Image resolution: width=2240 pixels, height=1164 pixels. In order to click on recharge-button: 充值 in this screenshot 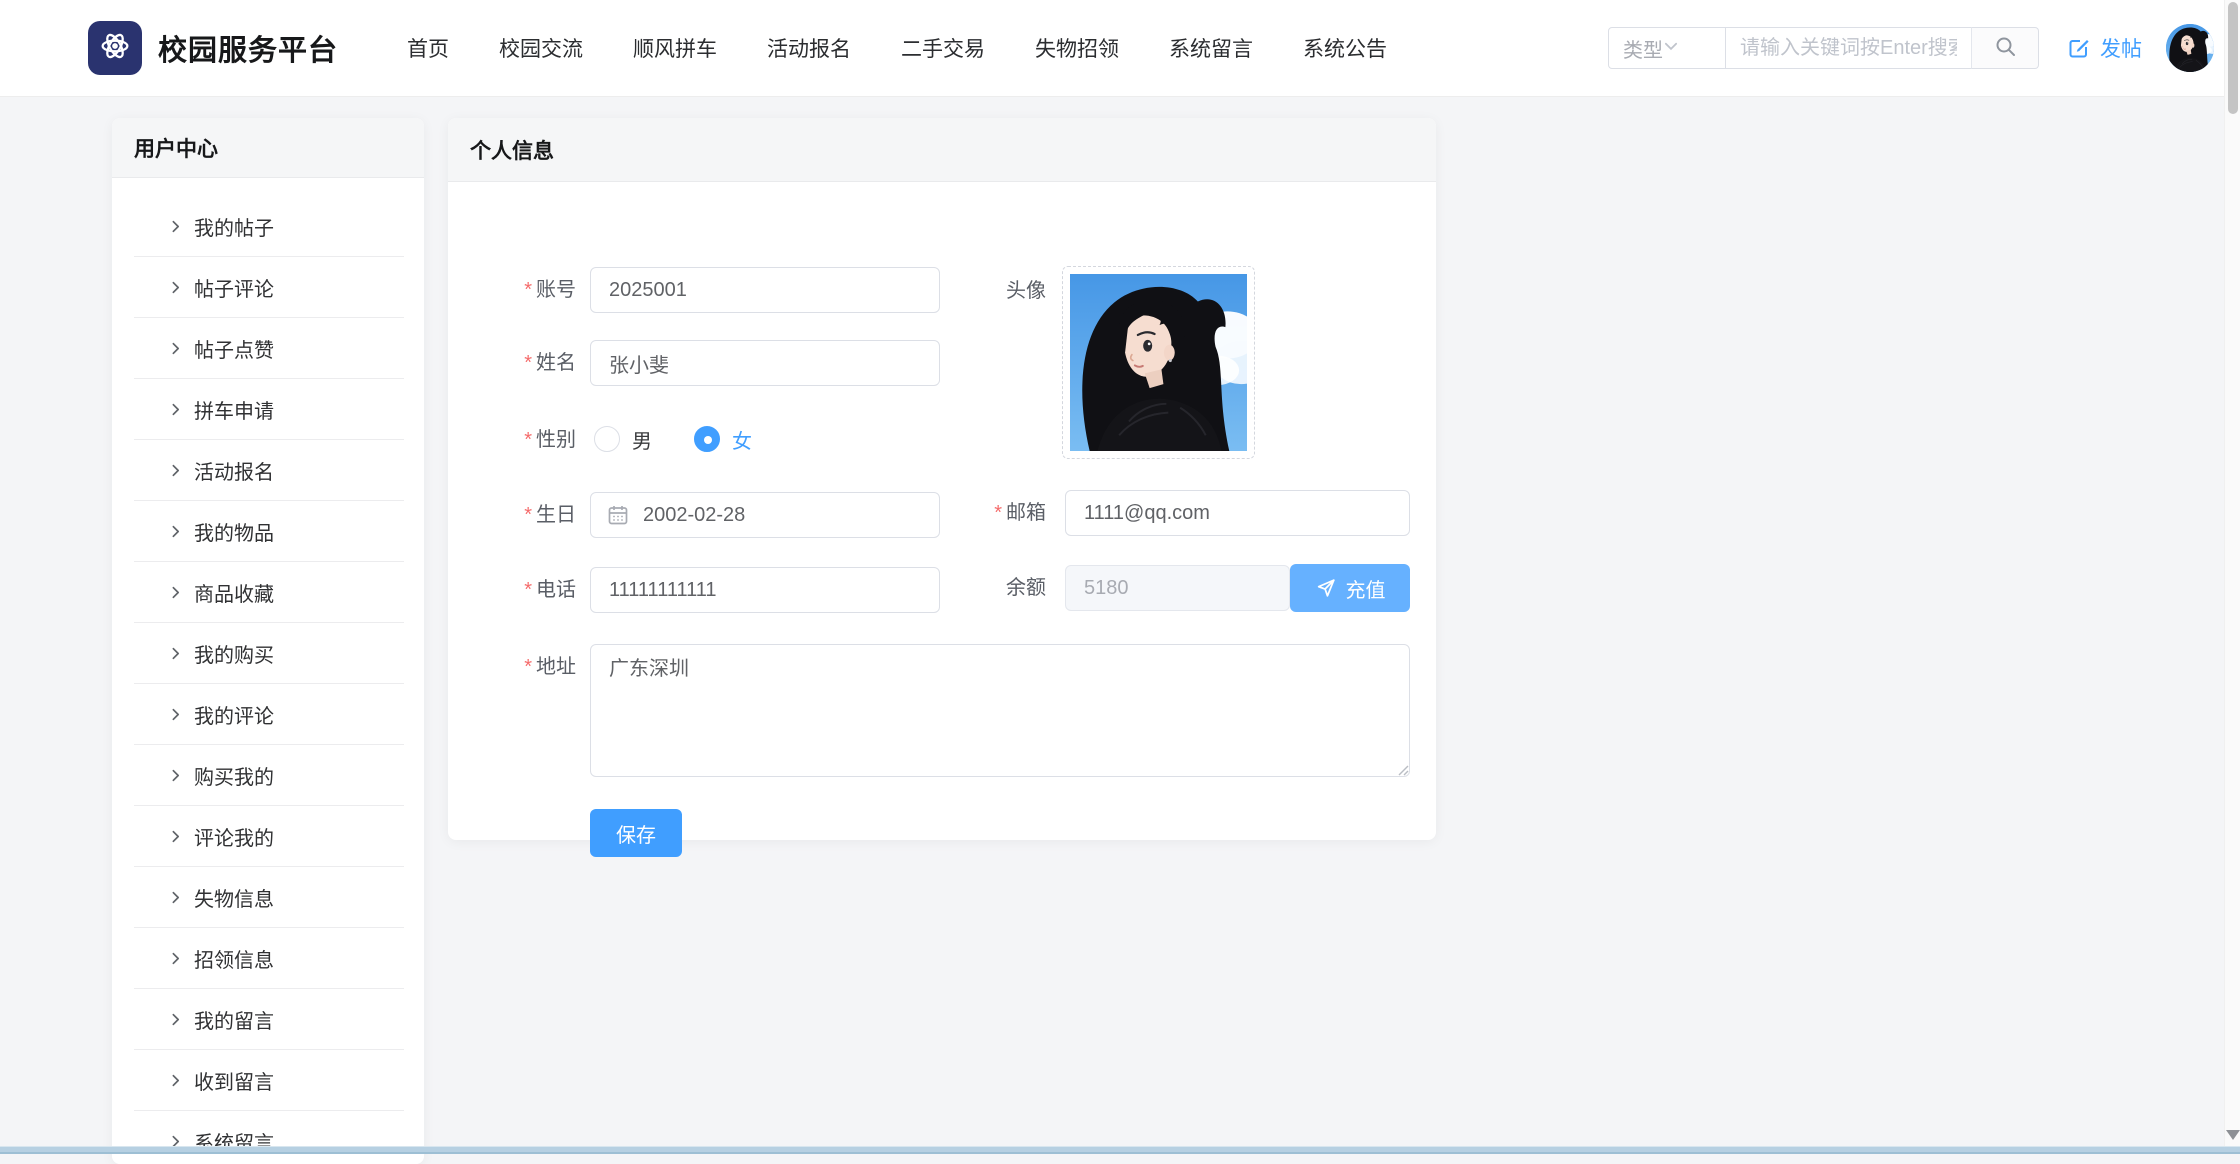, I will do `click(1350, 588)`.